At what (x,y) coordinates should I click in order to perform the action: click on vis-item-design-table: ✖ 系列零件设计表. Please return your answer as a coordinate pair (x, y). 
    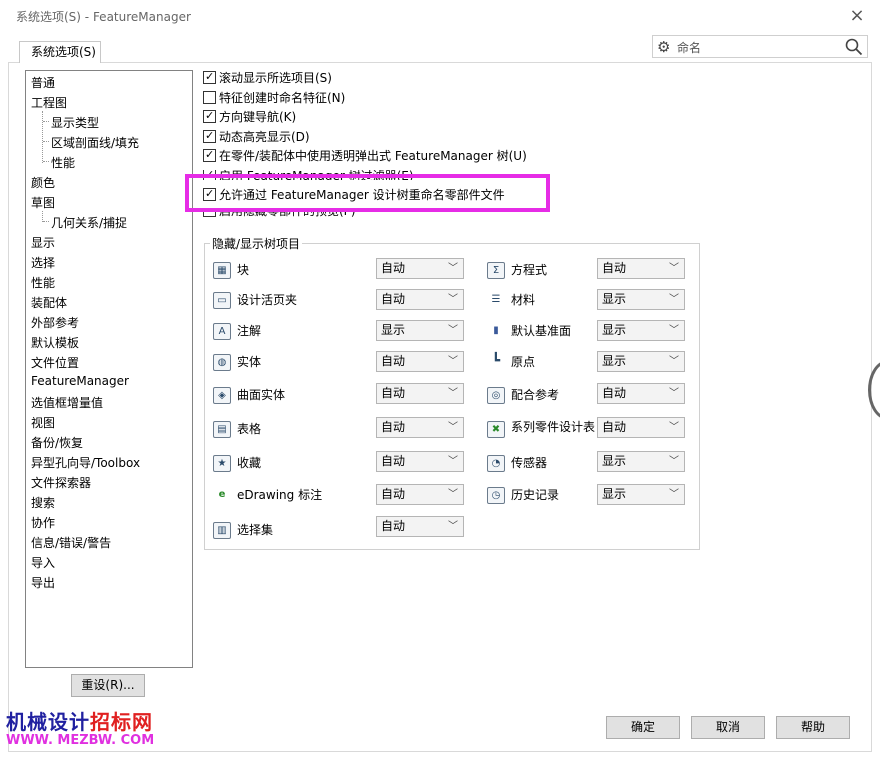
    Looking at the image, I should click on (542, 429).